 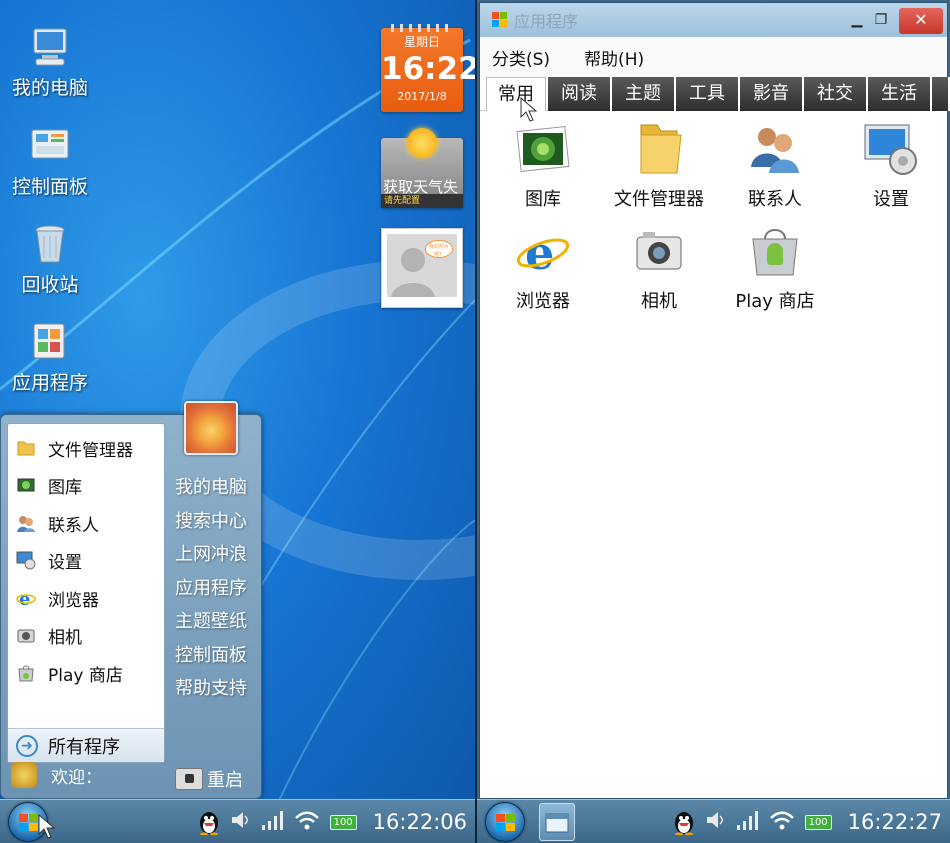 I want to click on taskbar-window-button, so click(x=557, y=822).